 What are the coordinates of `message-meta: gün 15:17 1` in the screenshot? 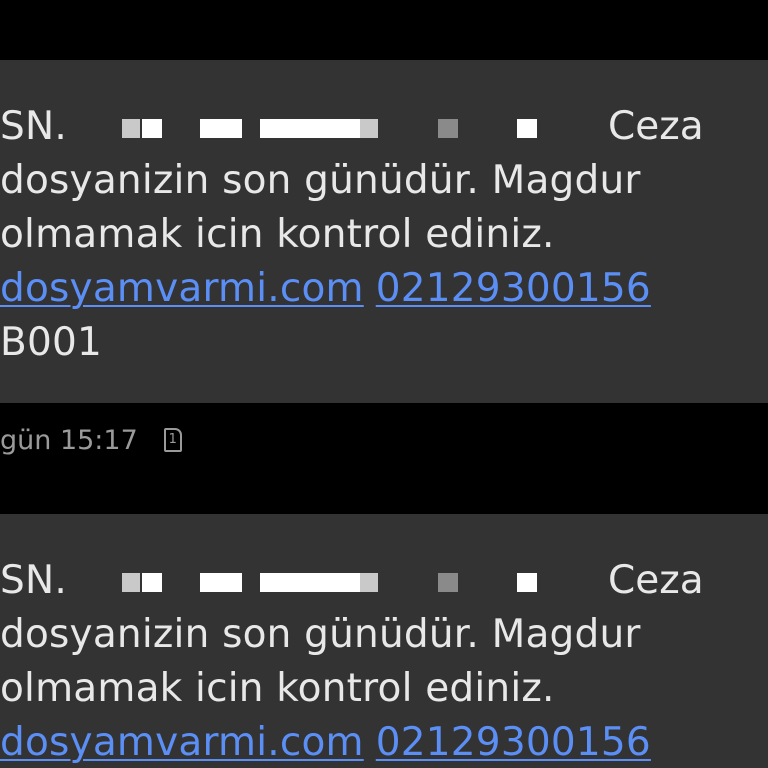 It's located at (91, 440).